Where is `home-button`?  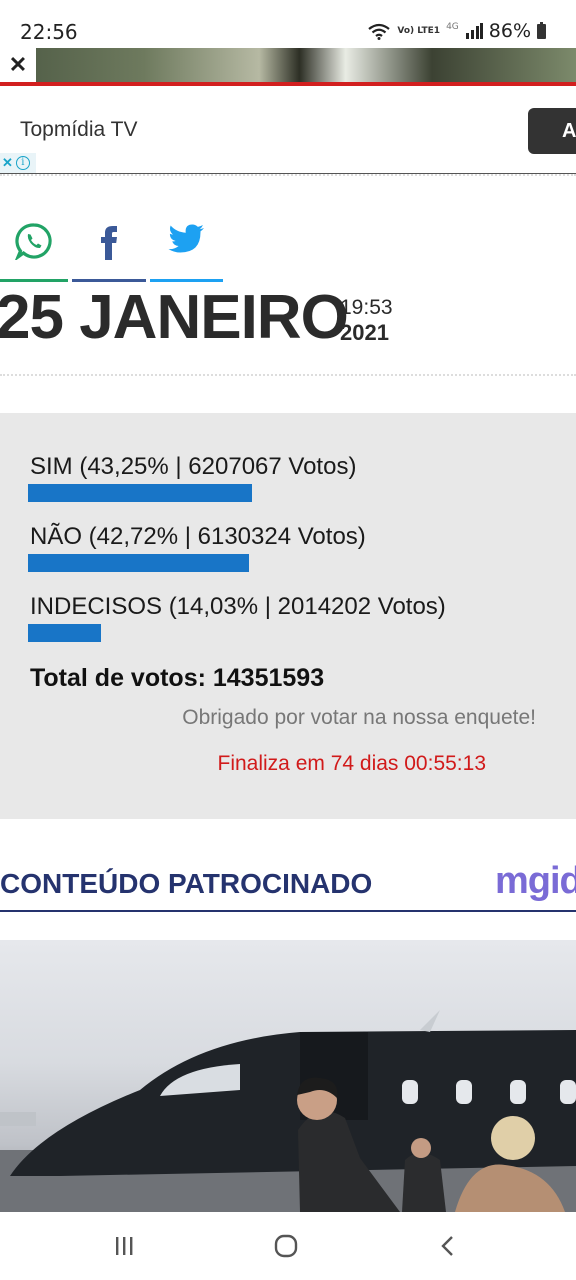 home-button is located at coordinates (286, 1246).